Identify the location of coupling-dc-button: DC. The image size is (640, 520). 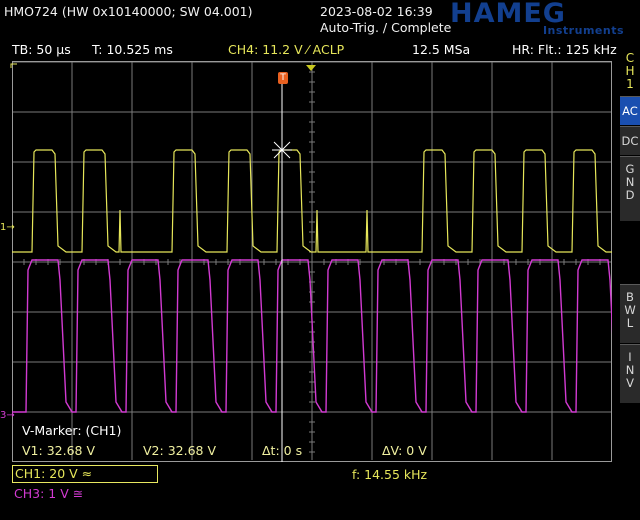
(630, 140).